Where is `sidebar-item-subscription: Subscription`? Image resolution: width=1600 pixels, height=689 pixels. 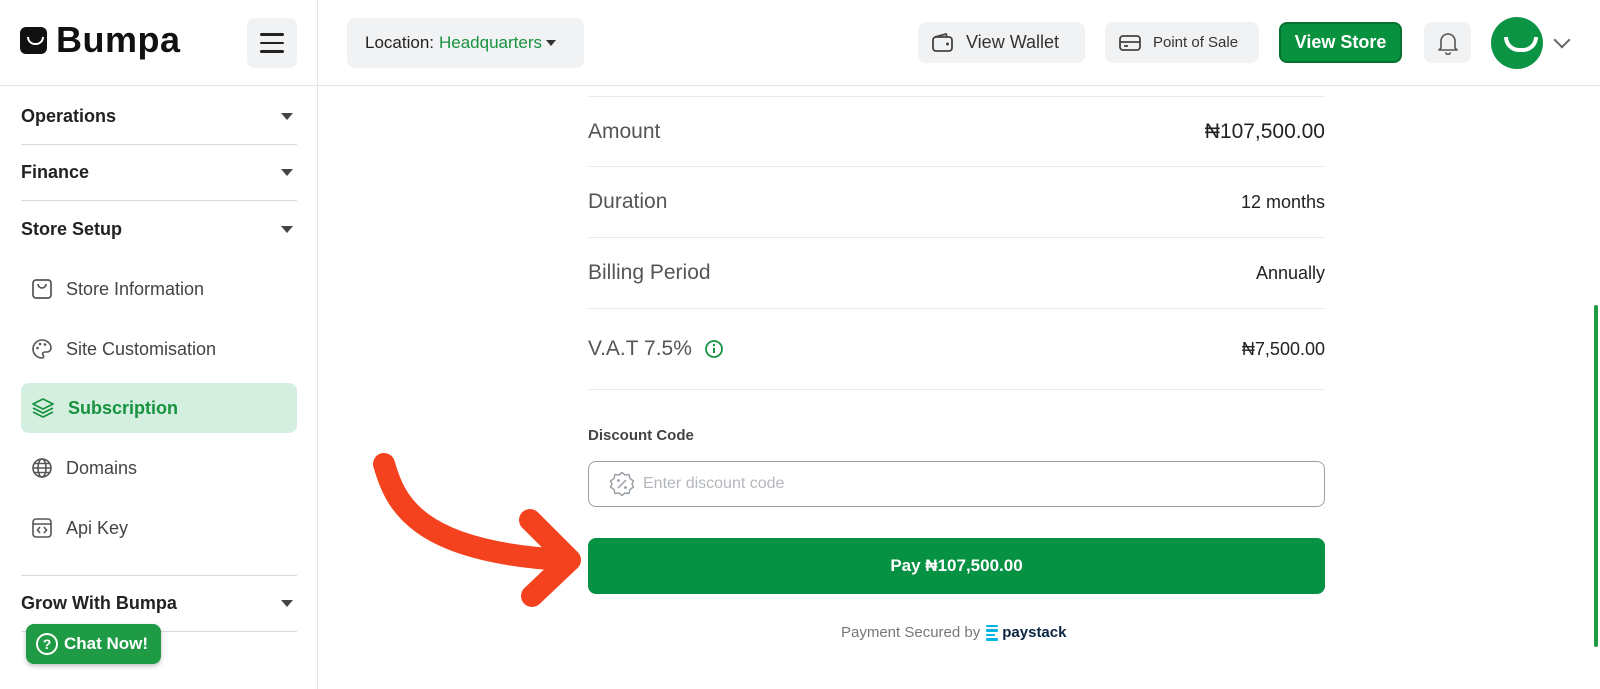
sidebar-item-subscription: Subscription is located at coordinates (159, 408).